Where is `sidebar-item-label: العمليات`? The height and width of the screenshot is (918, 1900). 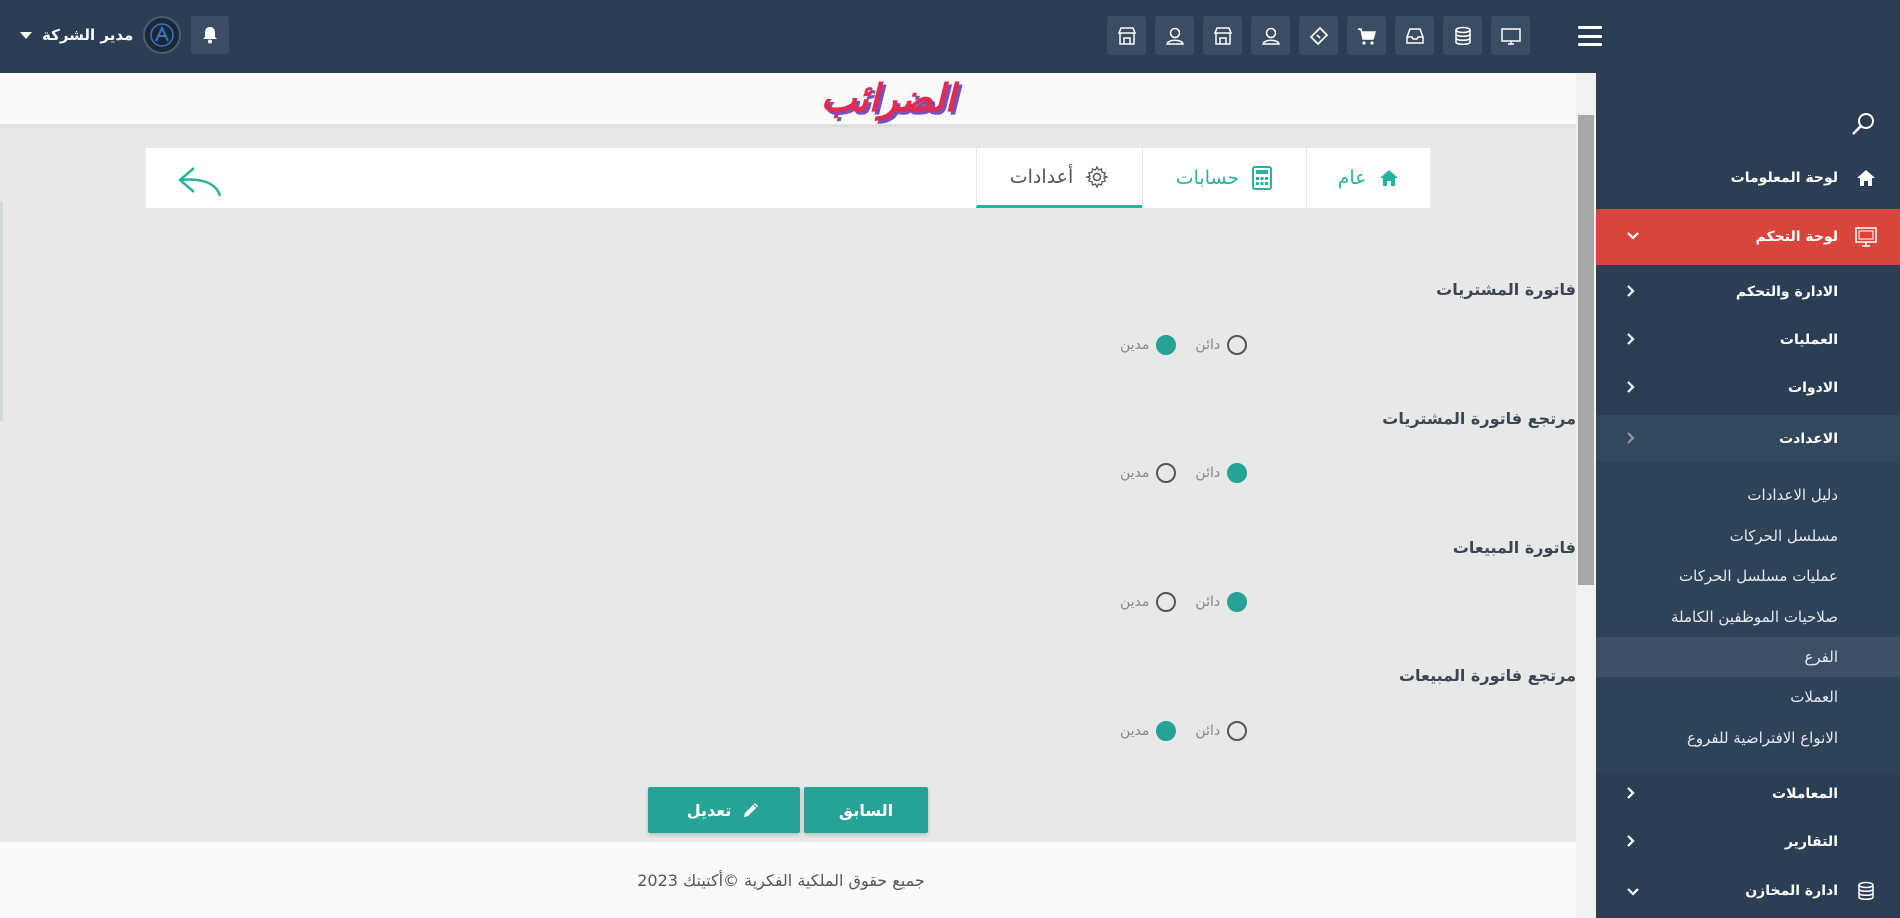
sidebar-item-label: العمليات is located at coordinates (1808, 339).